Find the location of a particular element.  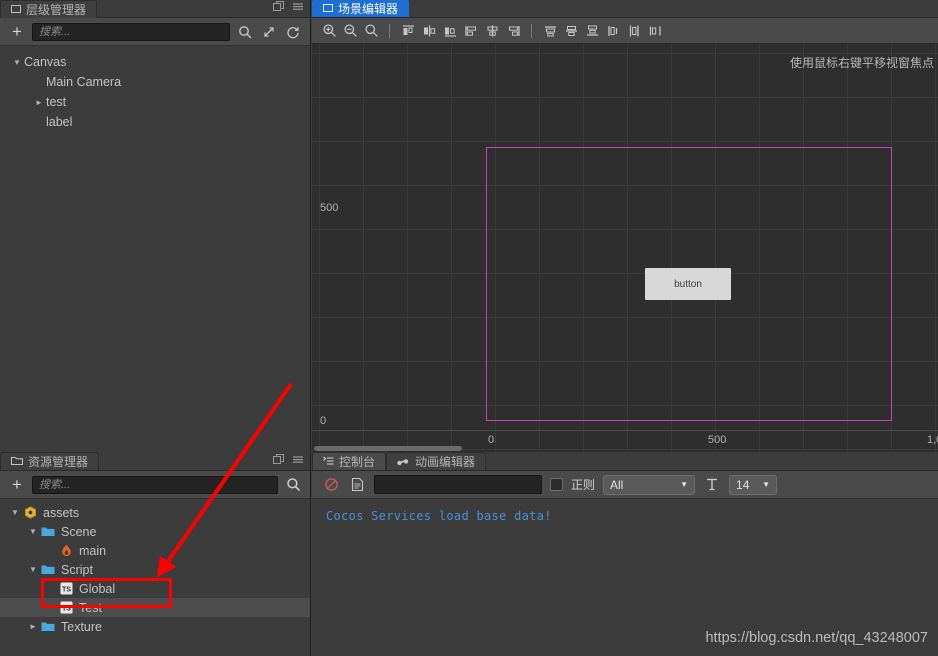

tab-assets: 资源管理器 is located at coordinates (50, 461).